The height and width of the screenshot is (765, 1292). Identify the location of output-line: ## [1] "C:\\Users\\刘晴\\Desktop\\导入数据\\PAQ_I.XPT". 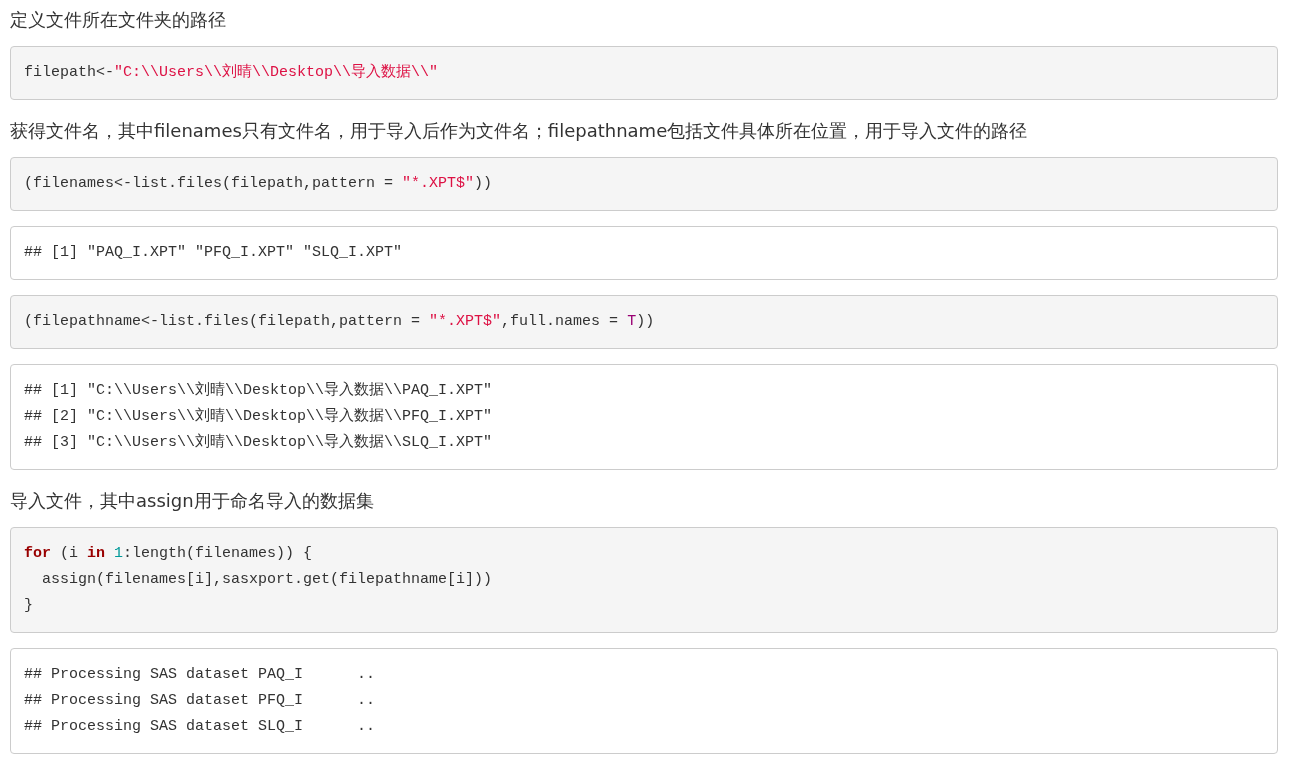
(258, 390).